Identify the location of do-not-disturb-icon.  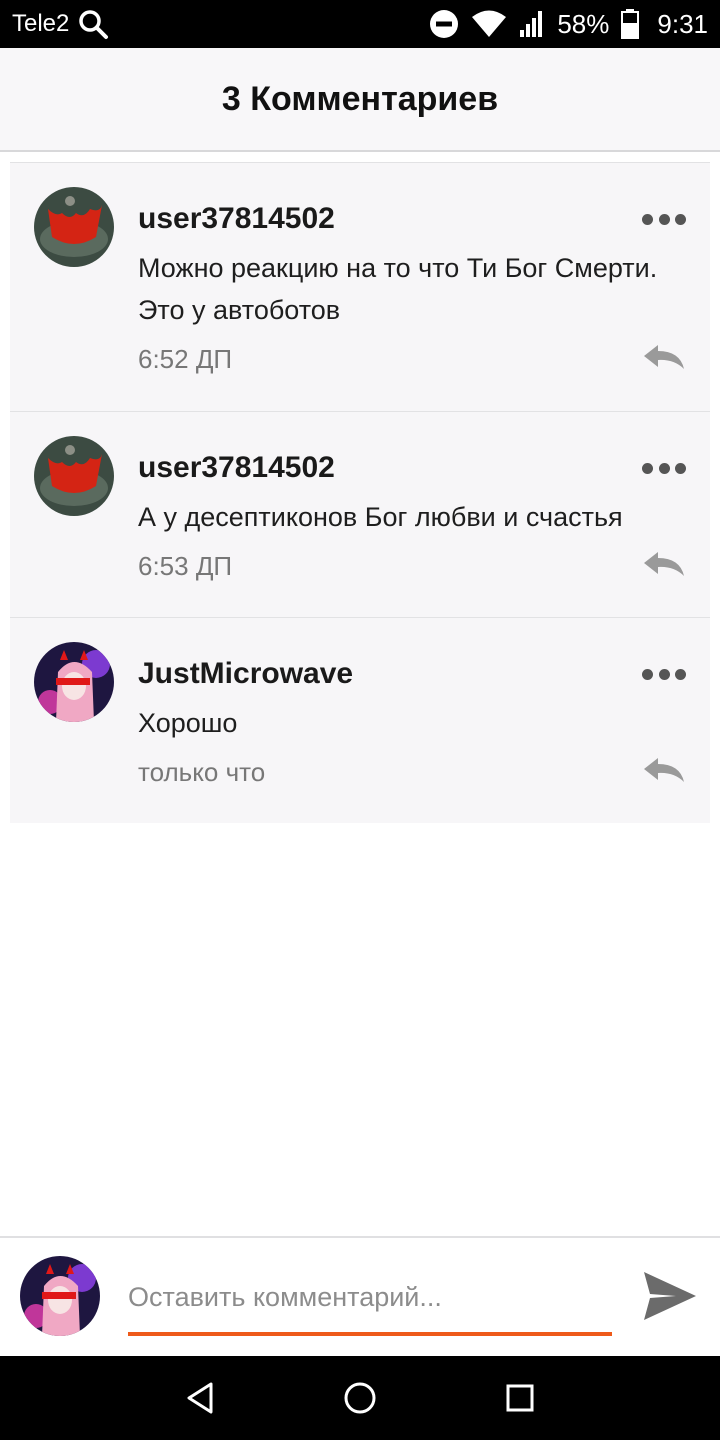
(444, 24).